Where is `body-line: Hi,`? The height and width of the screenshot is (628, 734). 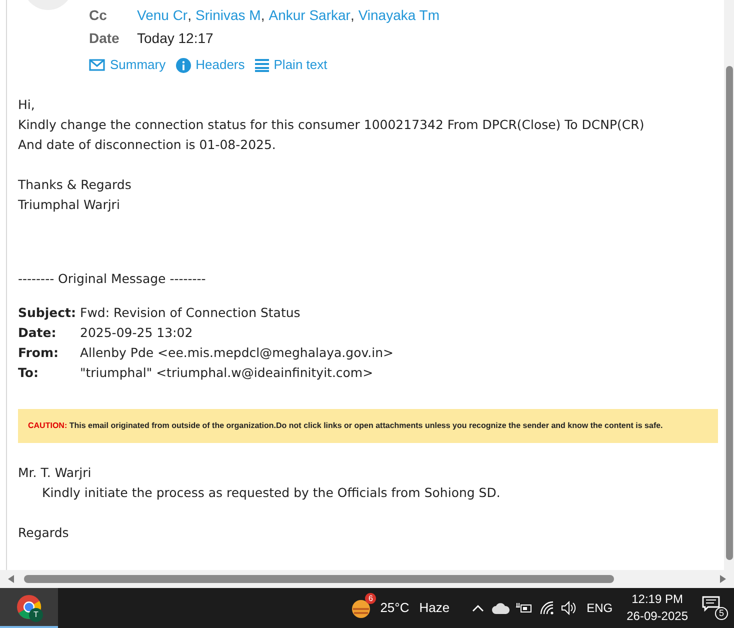
body-line: Hi, is located at coordinates (26, 105).